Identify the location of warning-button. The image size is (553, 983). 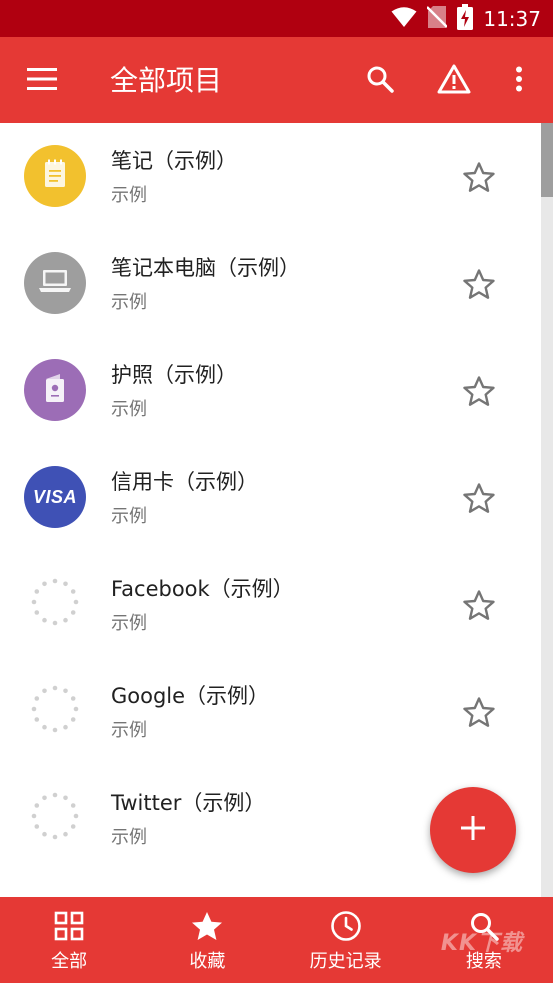
(454, 81).